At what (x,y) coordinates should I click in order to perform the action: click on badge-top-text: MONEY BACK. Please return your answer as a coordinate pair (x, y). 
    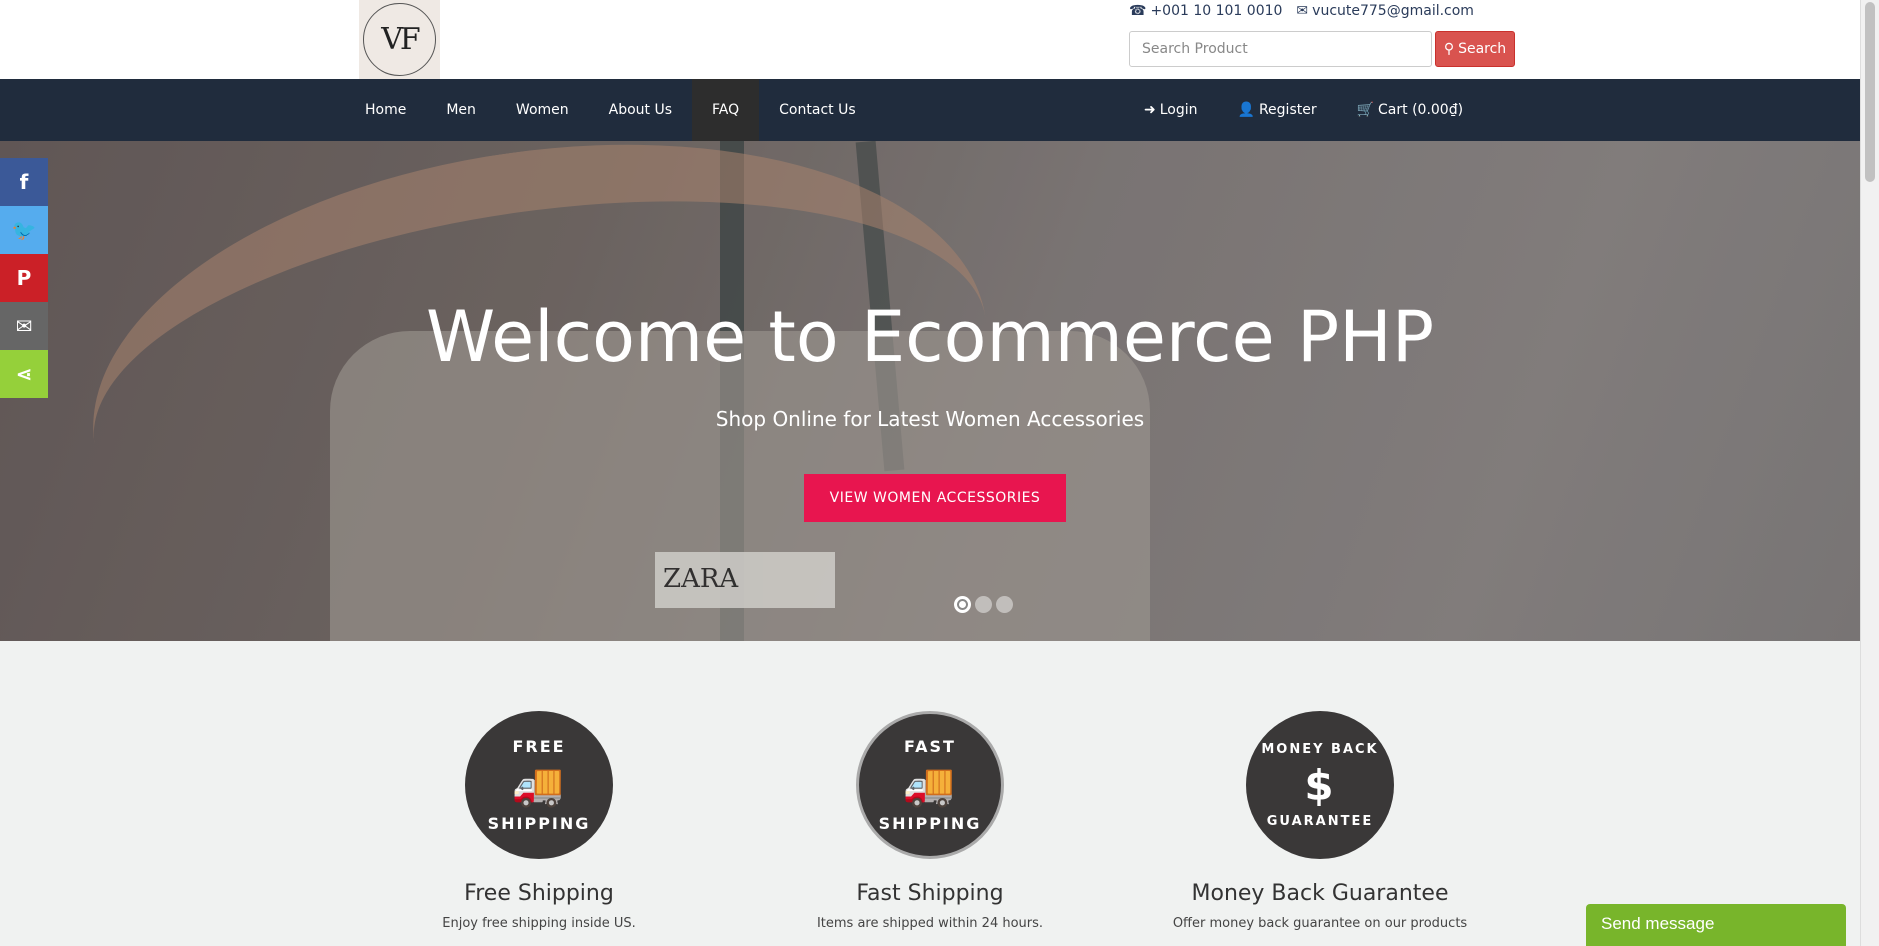
    Looking at the image, I should click on (1320, 749).